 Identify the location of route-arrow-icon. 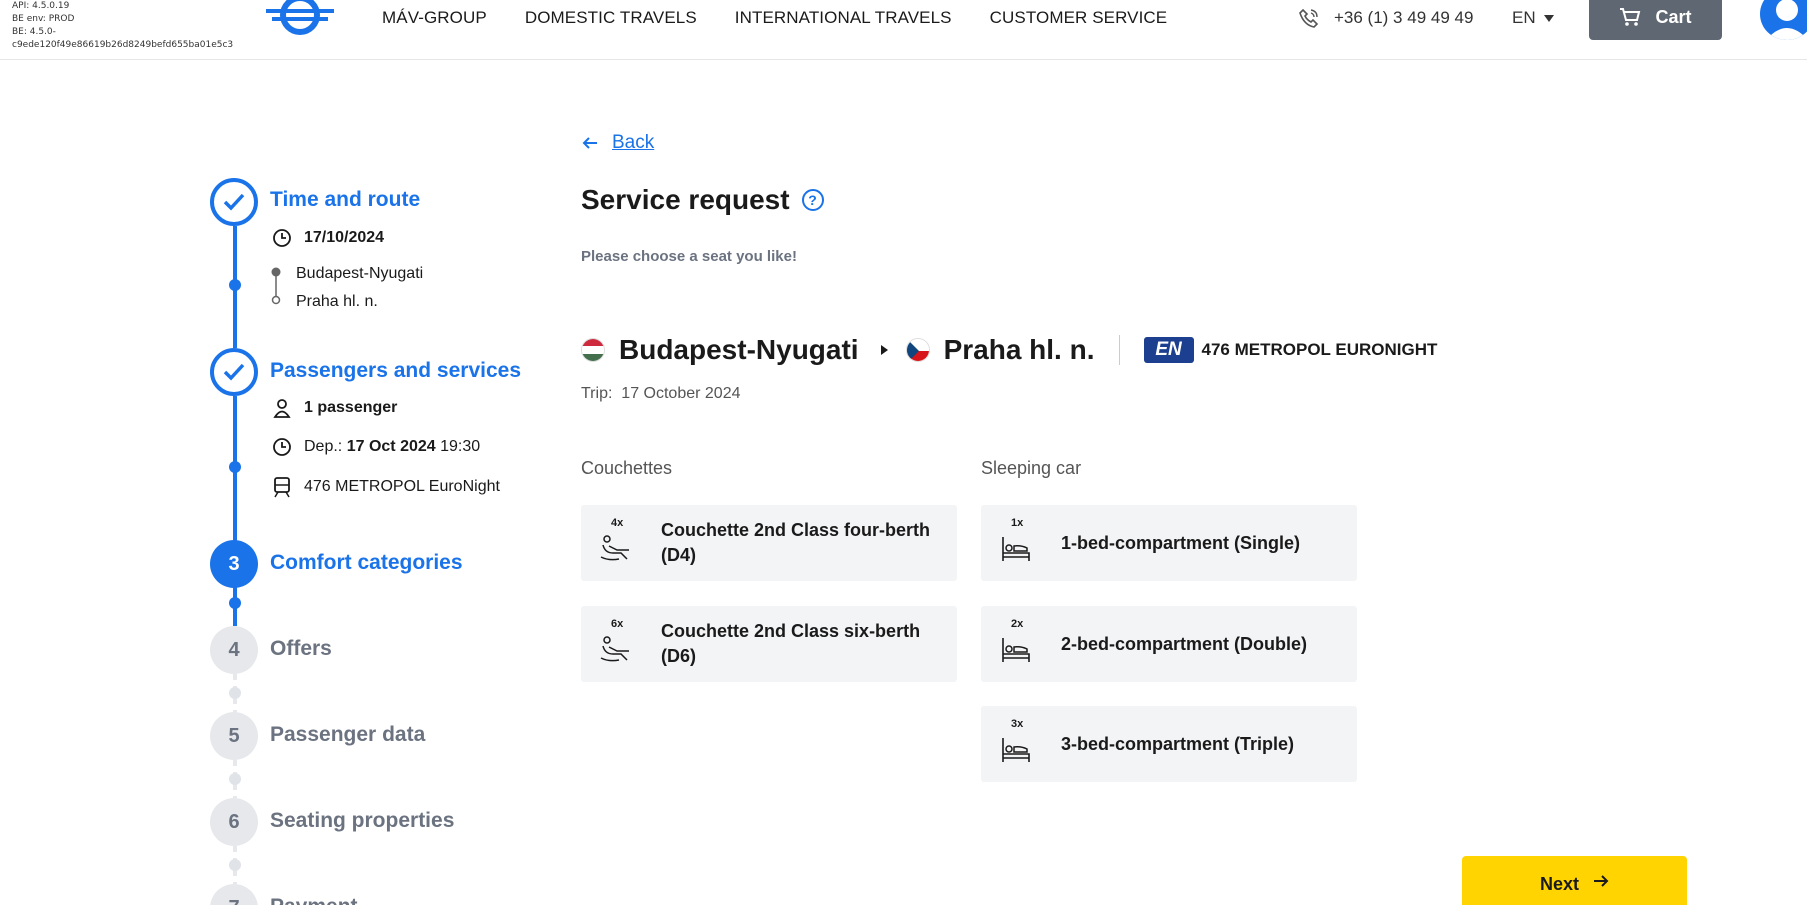
(884, 350).